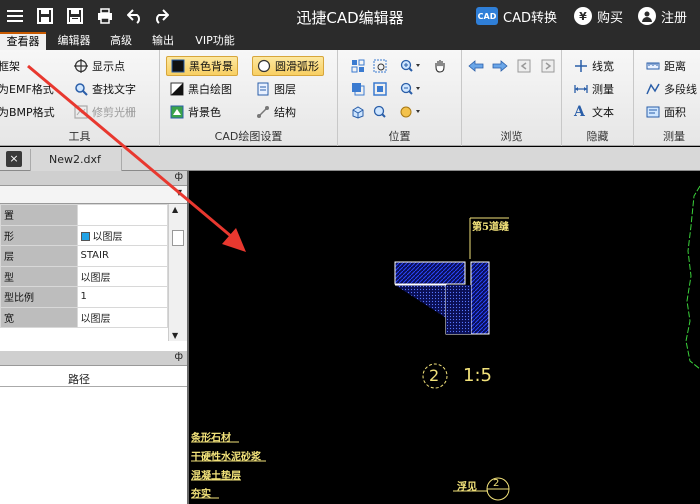 This screenshot has width=700, height=504. Describe the element at coordinates (276, 112) in the screenshot. I see `structure-button: 结构` at that location.